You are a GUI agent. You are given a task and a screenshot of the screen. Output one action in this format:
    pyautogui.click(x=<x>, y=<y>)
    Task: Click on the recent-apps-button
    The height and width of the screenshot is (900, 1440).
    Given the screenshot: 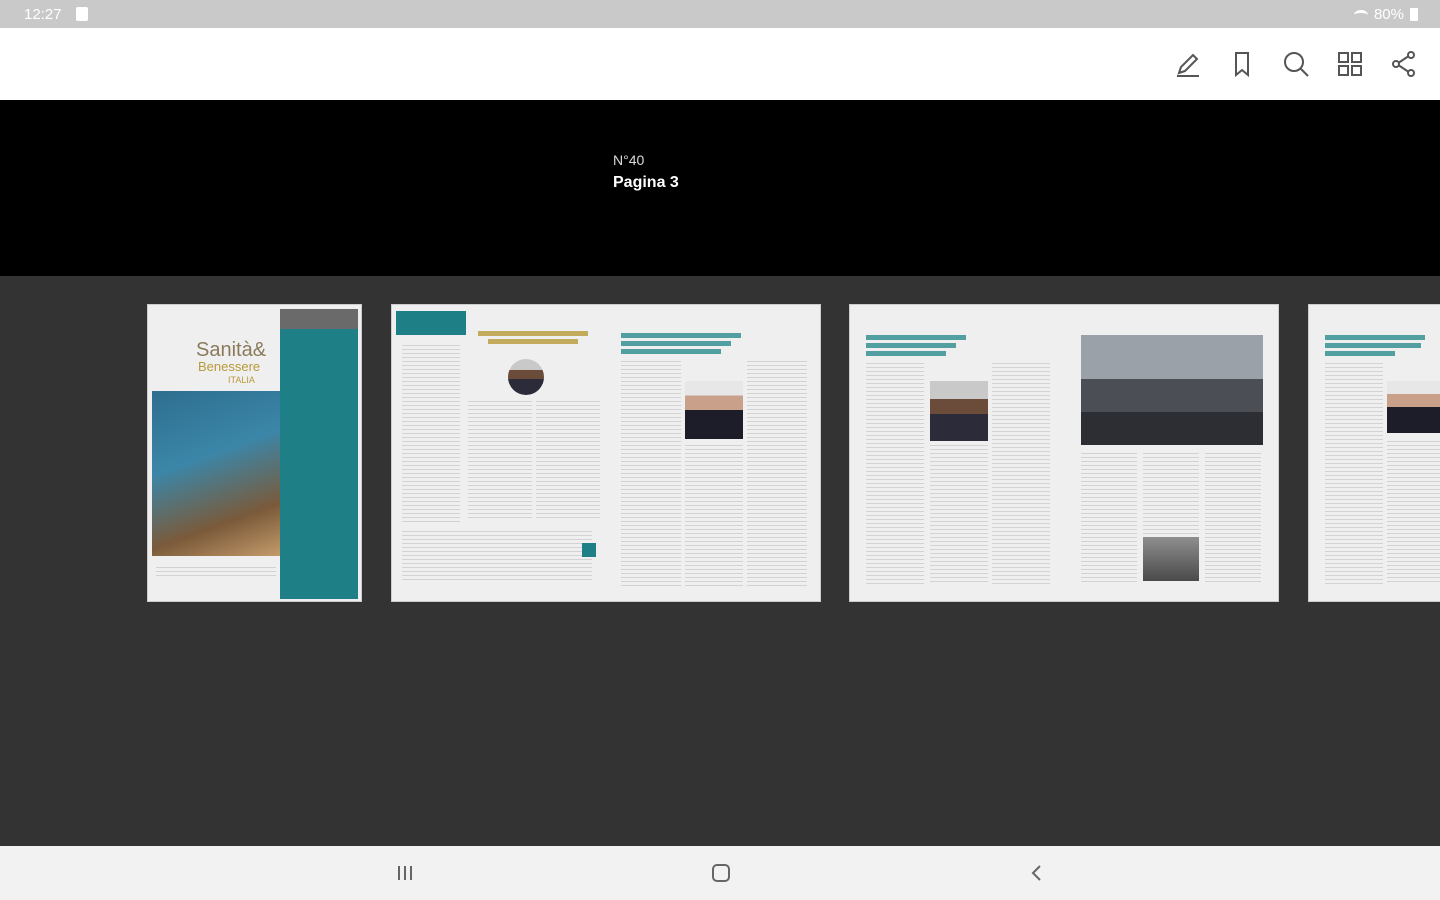 What is the action you would take?
    pyautogui.click(x=405, y=873)
    